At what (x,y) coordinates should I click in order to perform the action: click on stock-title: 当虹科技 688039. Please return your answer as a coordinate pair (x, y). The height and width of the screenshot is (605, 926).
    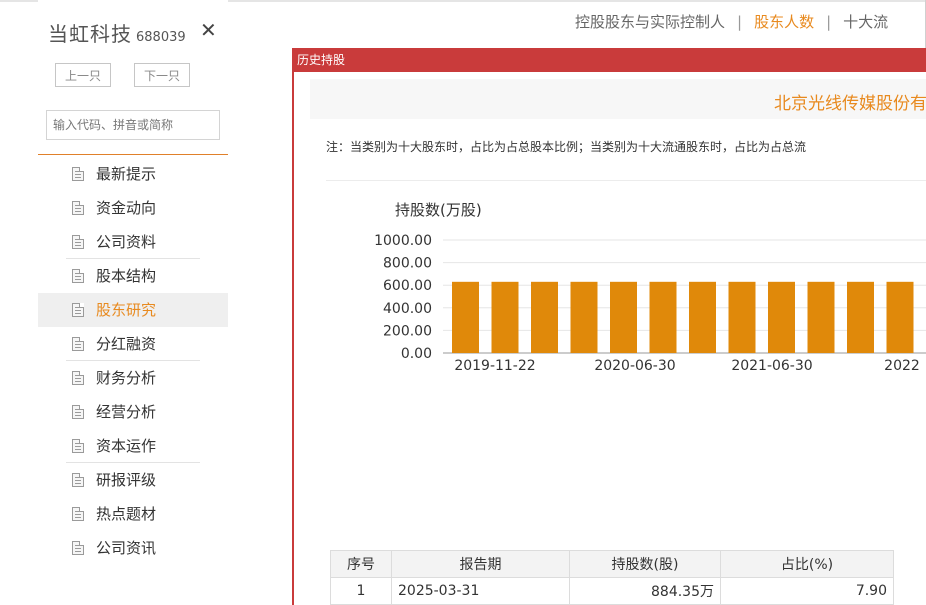
    Looking at the image, I should click on (117, 32).